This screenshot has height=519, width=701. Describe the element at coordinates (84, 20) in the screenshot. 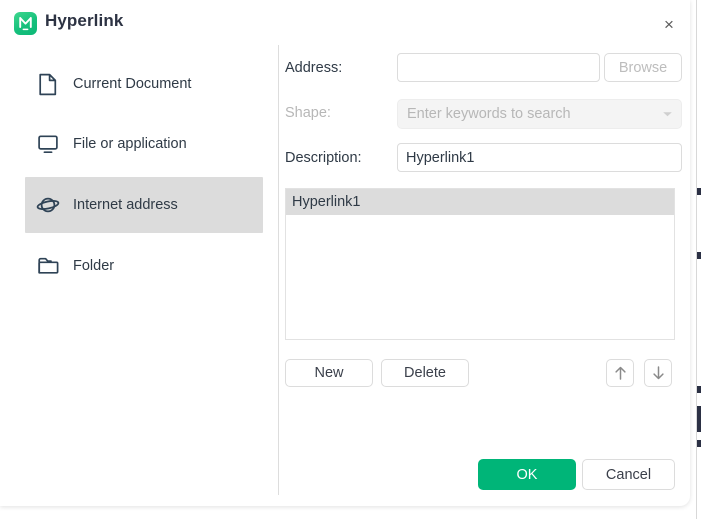

I see `page-title: Hyperlink` at that location.